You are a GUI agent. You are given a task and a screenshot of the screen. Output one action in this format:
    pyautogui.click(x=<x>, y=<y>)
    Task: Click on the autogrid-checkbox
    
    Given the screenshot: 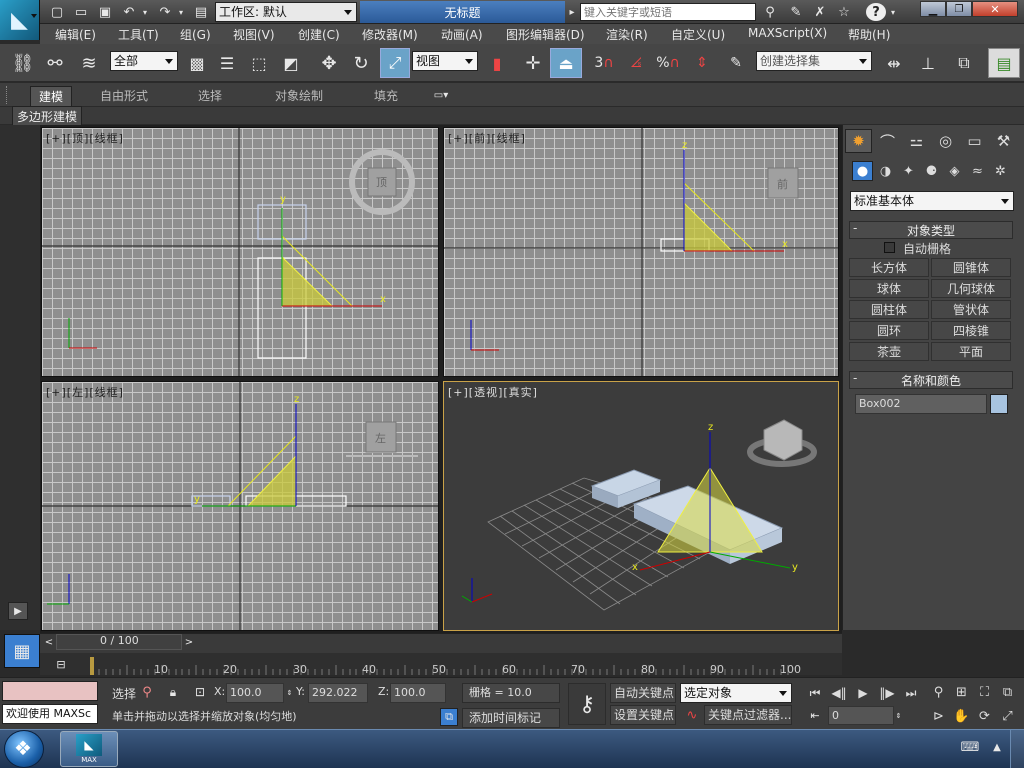 What is the action you would take?
    pyautogui.click(x=889, y=247)
    